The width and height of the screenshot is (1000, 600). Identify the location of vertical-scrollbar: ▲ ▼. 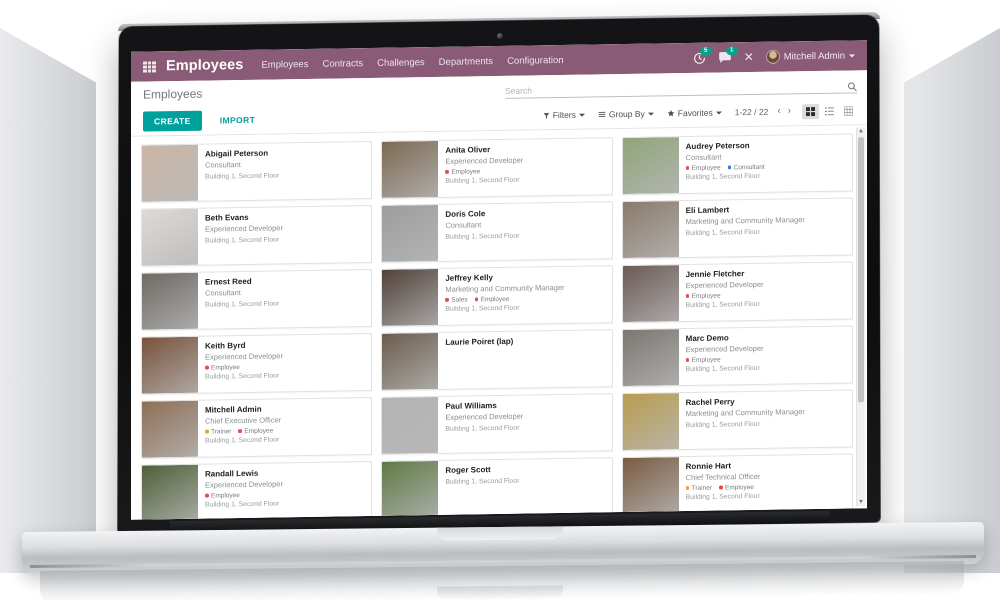
(860, 317).